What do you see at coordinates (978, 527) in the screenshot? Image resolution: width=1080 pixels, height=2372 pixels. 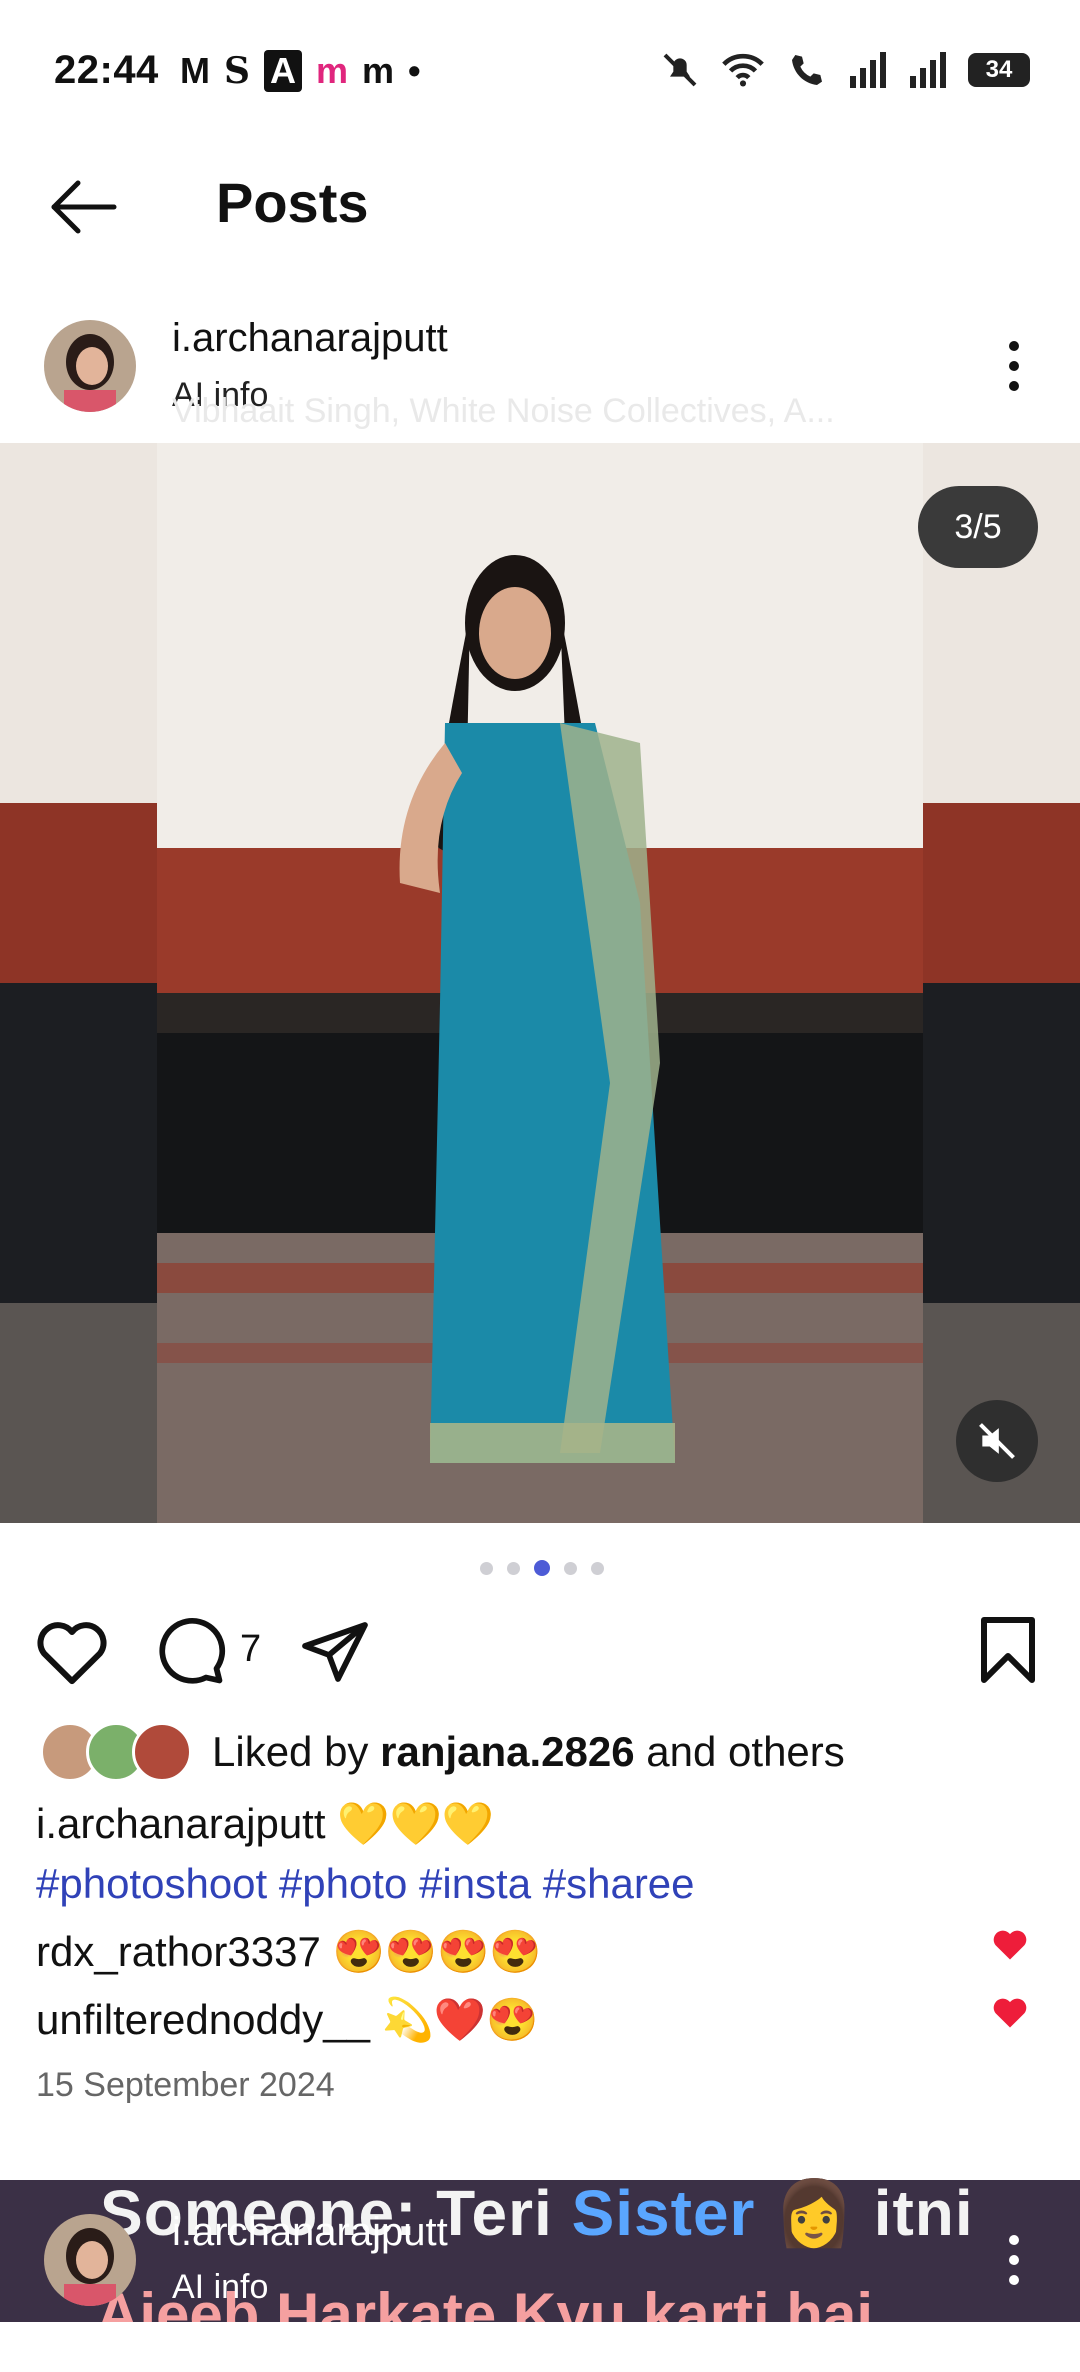 I see `media-counter: 3/5` at bounding box center [978, 527].